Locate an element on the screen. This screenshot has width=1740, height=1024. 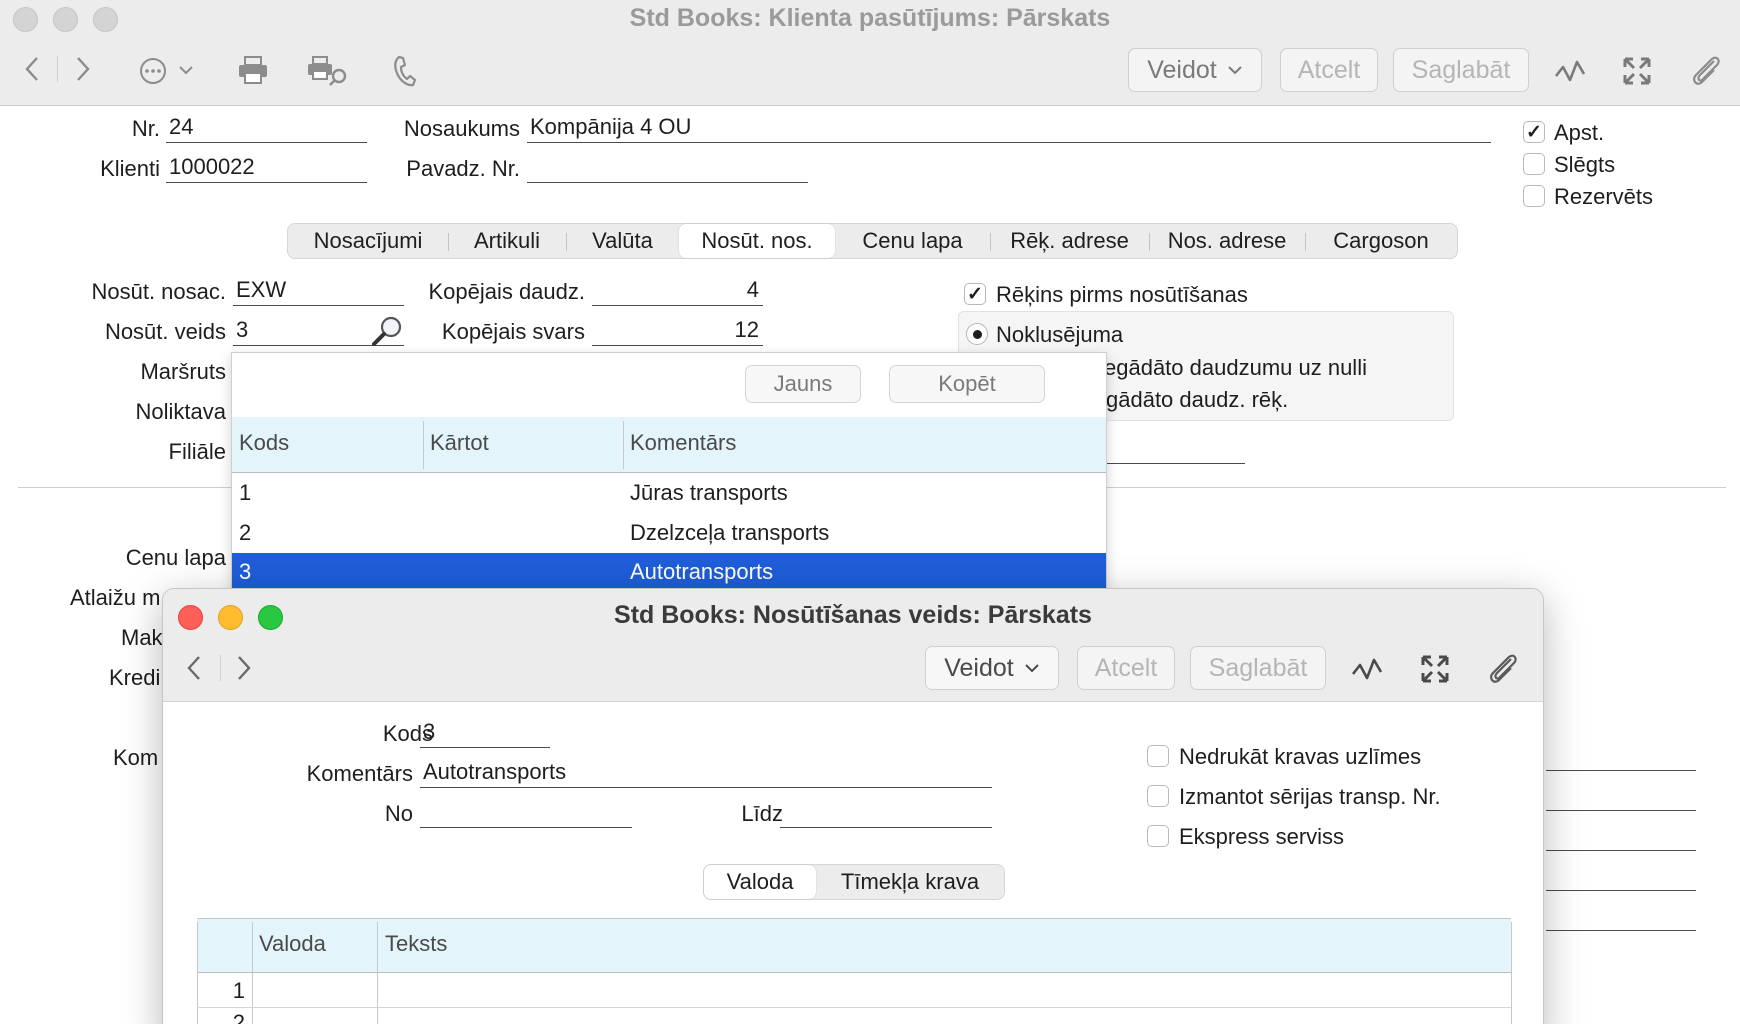
discount-label: Atlaižu m is located at coordinates (115, 597).